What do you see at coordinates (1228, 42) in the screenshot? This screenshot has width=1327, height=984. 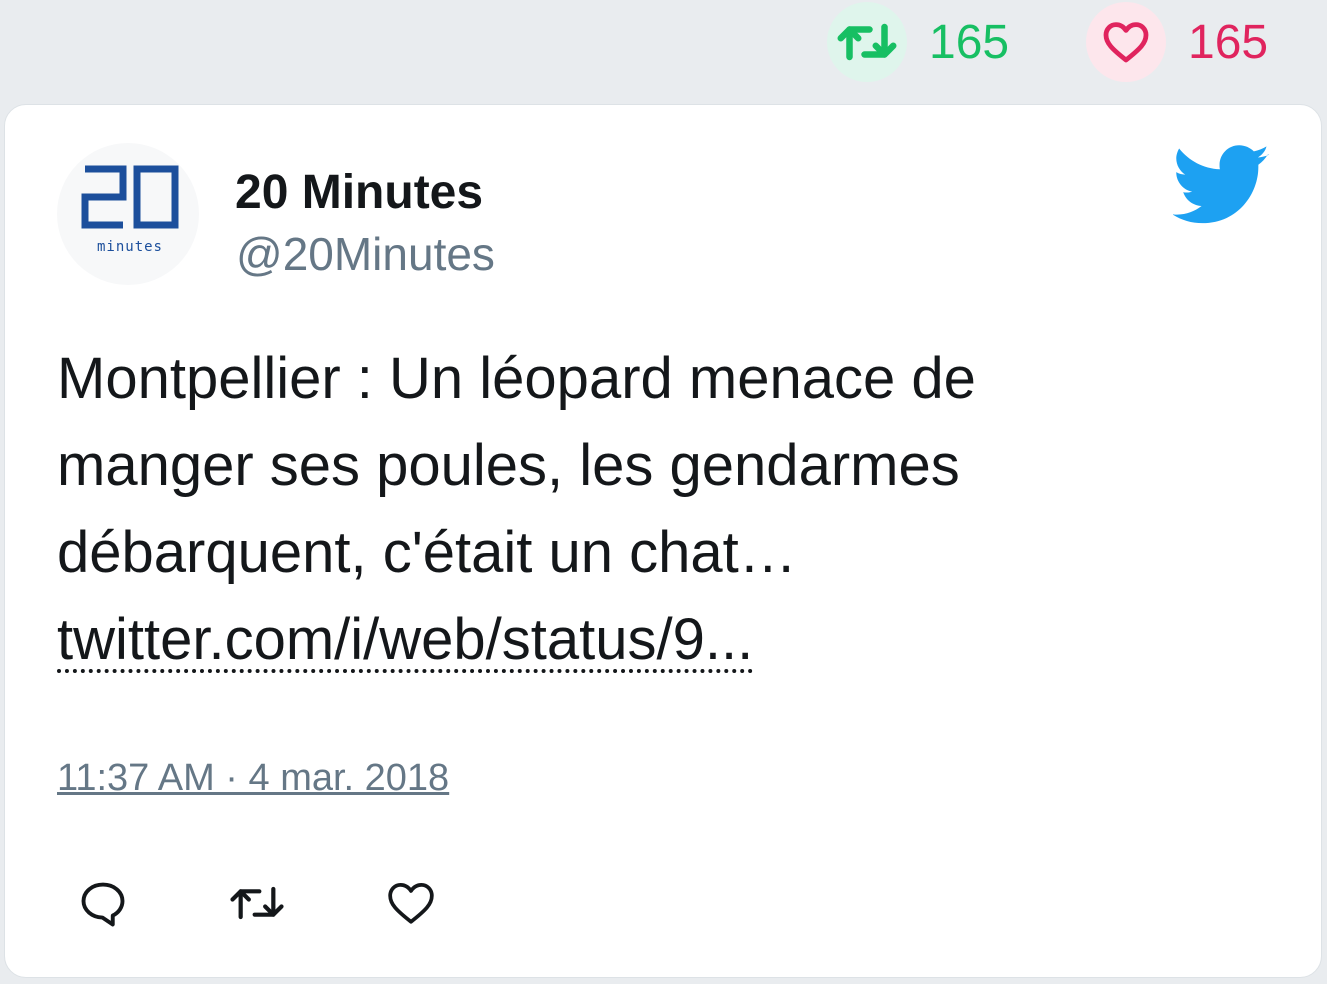 I see `like-count: 165` at bounding box center [1228, 42].